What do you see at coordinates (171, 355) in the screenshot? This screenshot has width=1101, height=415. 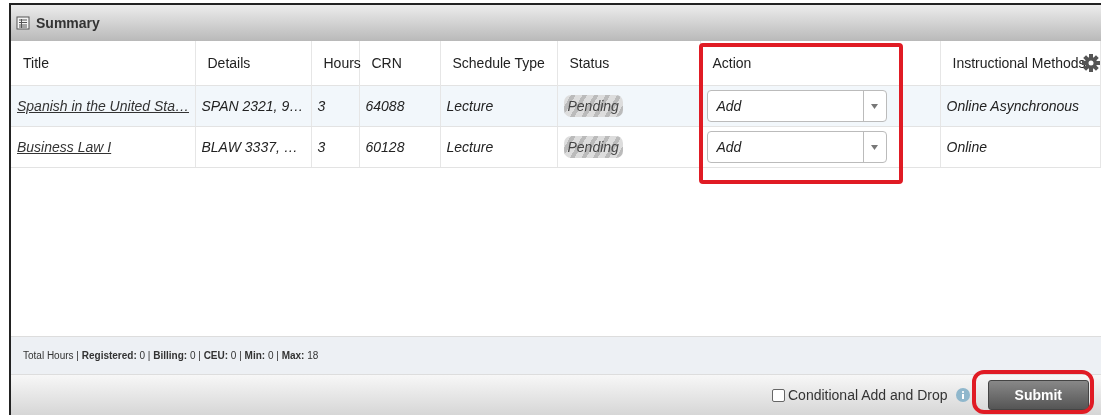 I see `total-hours-text: Total Hours | Registered: 0 | Billing: 0 | CEU: 0 | Min: 0 | Max: 18` at bounding box center [171, 355].